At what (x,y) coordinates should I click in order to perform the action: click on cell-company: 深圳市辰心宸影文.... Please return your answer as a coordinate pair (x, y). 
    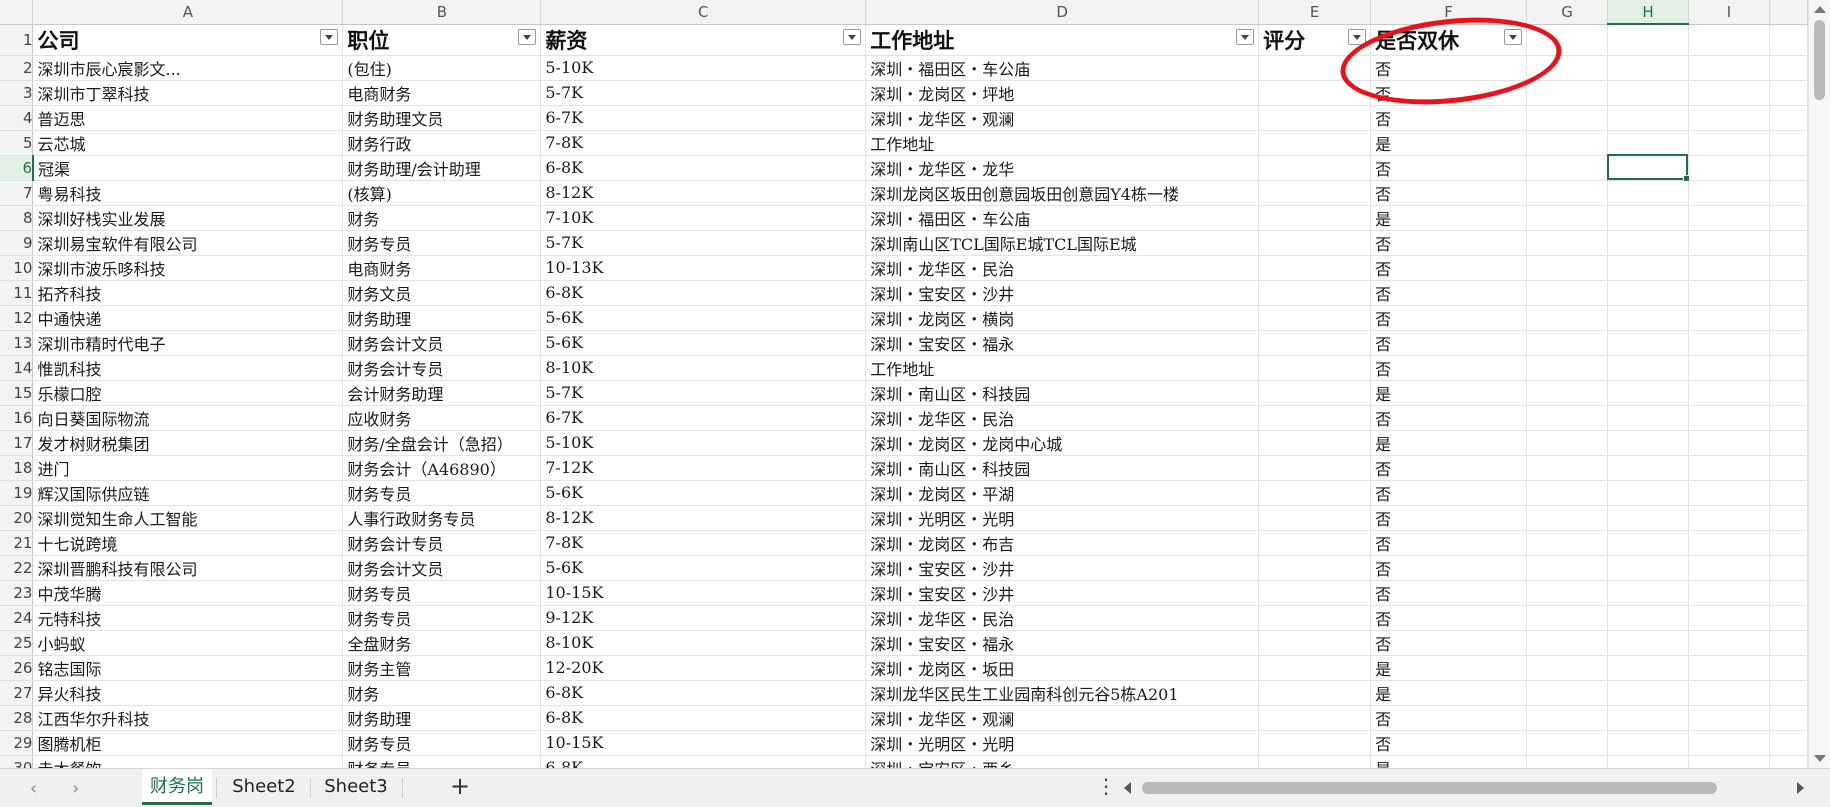
    Looking at the image, I should click on (188, 68).